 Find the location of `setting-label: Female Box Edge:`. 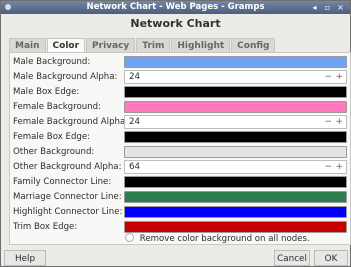

setting-label: Female Box Edge: is located at coordinates (52, 137).